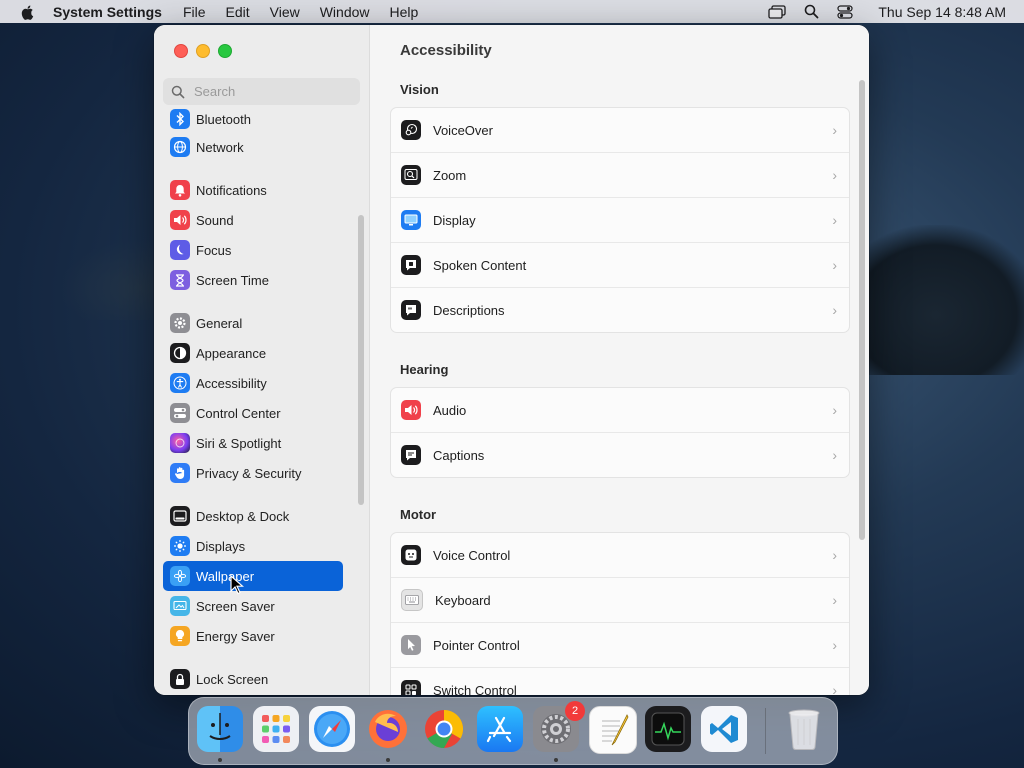 Image resolution: width=1024 pixels, height=768 pixels. What do you see at coordinates (411, 220) in the screenshot?
I see `display-icon` at bounding box center [411, 220].